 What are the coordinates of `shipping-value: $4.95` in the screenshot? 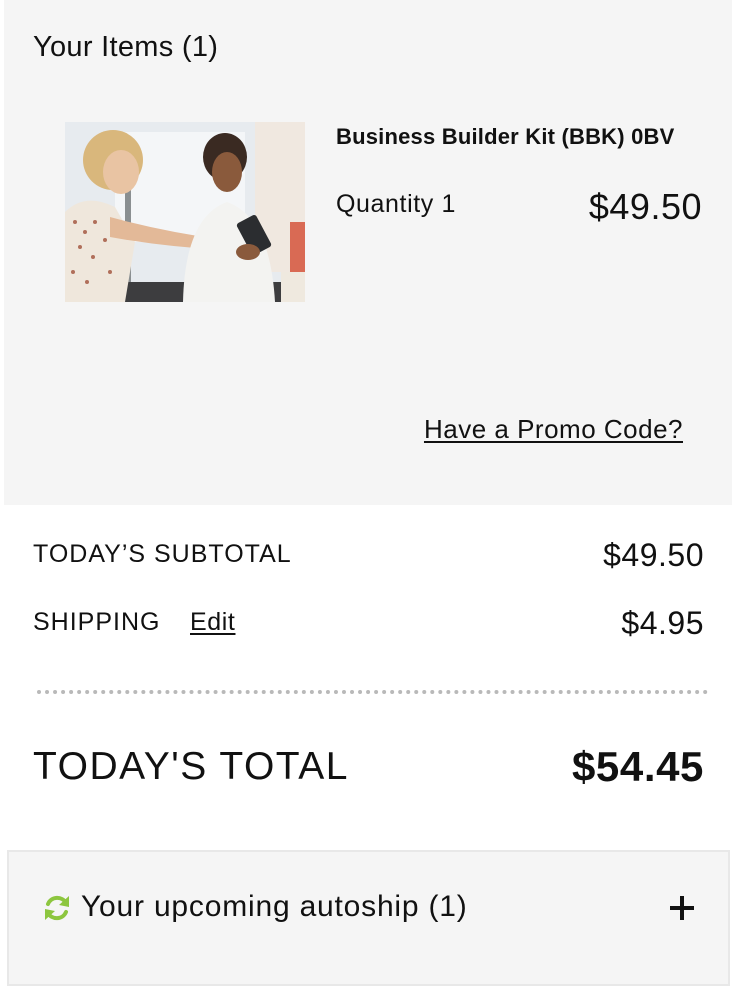 It's located at (662, 623).